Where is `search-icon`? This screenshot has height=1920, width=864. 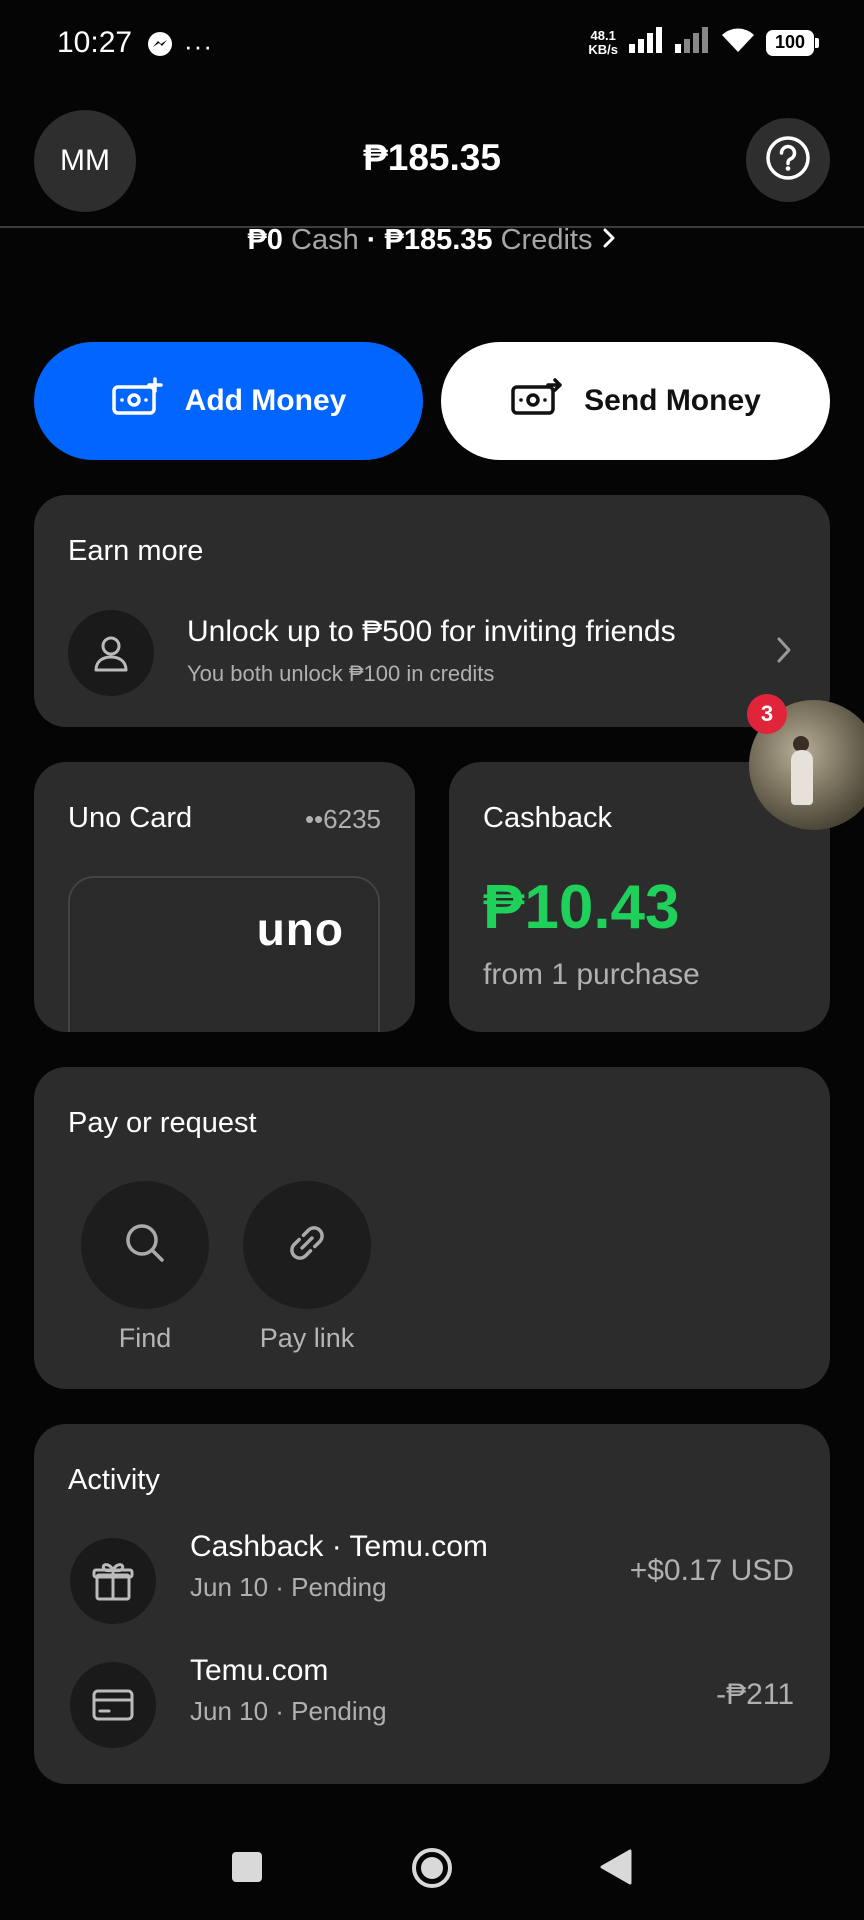 search-icon is located at coordinates (145, 1245).